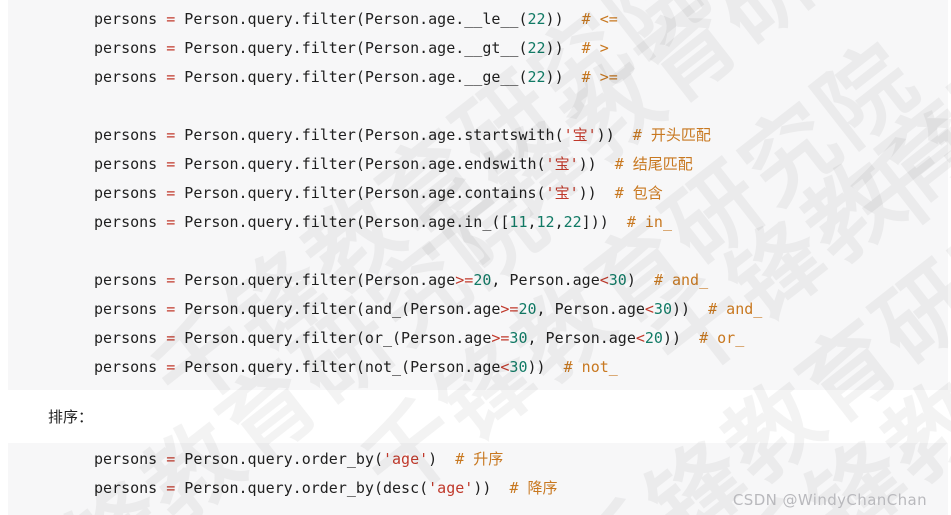  I want to click on code-token-plain: Person.query.filter(and_(Person.age, so click(338, 309).